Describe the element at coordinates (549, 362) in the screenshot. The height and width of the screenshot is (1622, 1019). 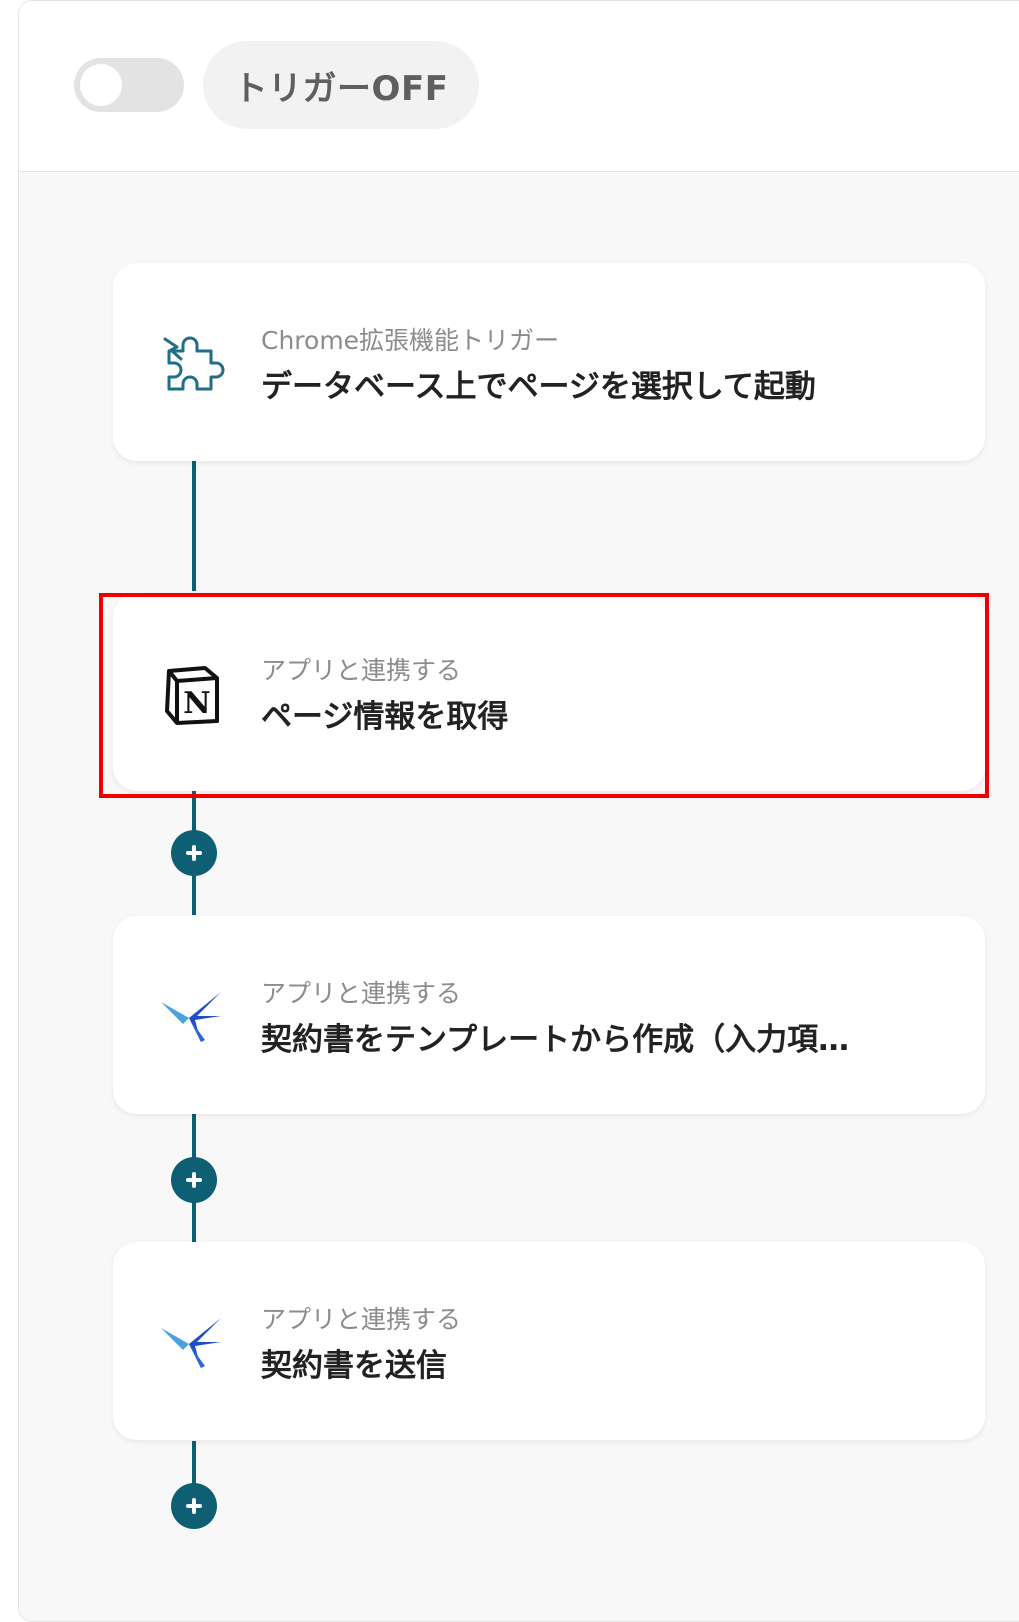
I see `step-card-chrome-trigger: Chrome拡張機能トリガー データベース上でページを選択して起動` at that location.